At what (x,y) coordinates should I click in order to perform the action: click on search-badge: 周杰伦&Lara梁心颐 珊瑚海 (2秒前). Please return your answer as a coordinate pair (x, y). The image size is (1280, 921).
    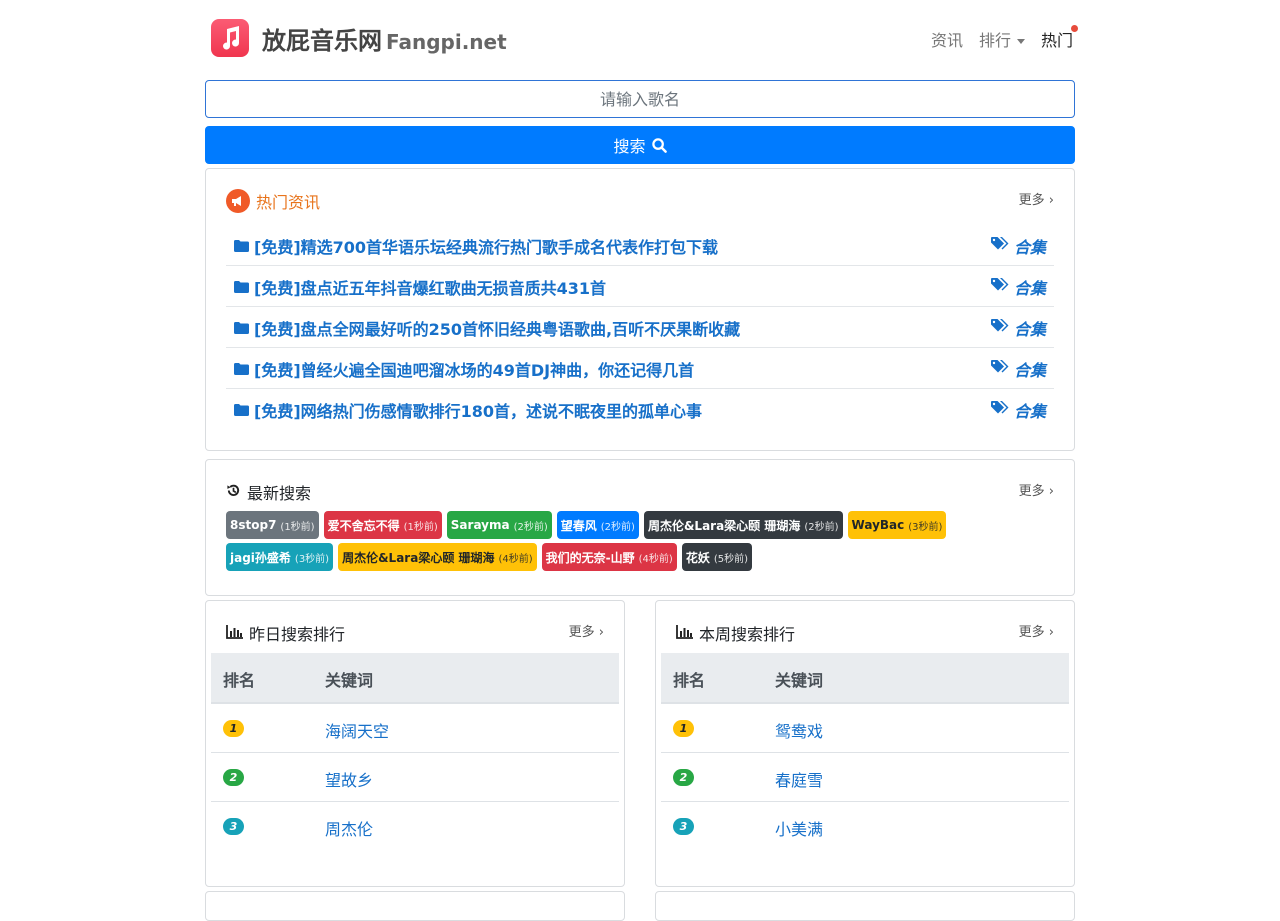
    Looking at the image, I should click on (743, 525).